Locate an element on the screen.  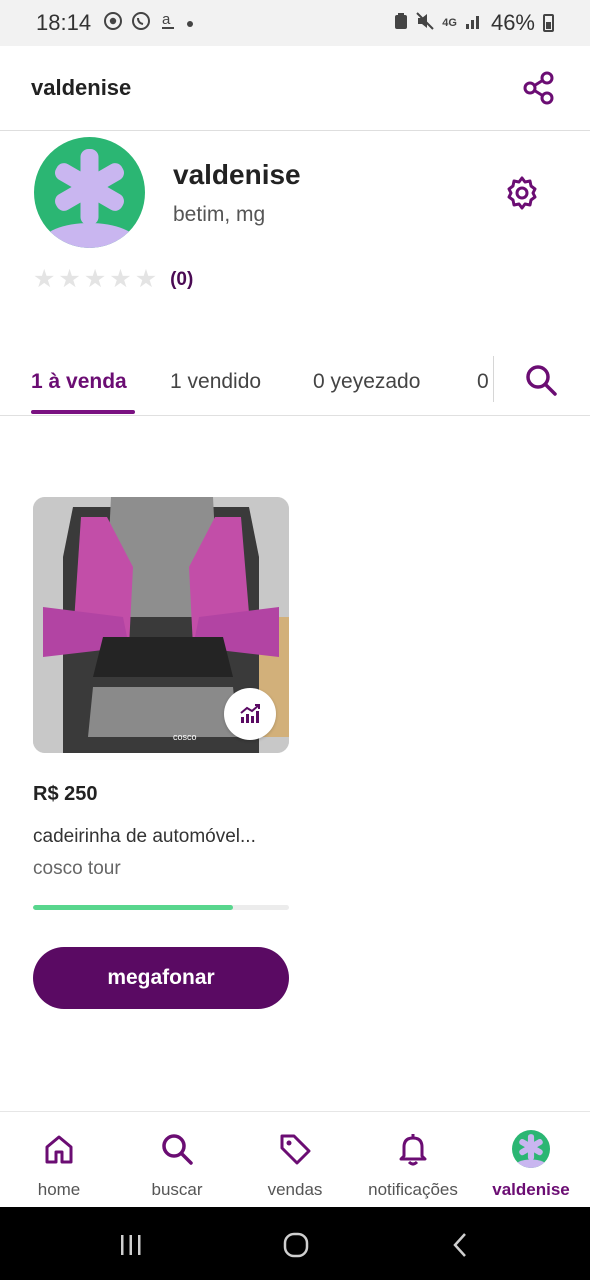
amazon-icon: a is located at coordinates (168, 23).